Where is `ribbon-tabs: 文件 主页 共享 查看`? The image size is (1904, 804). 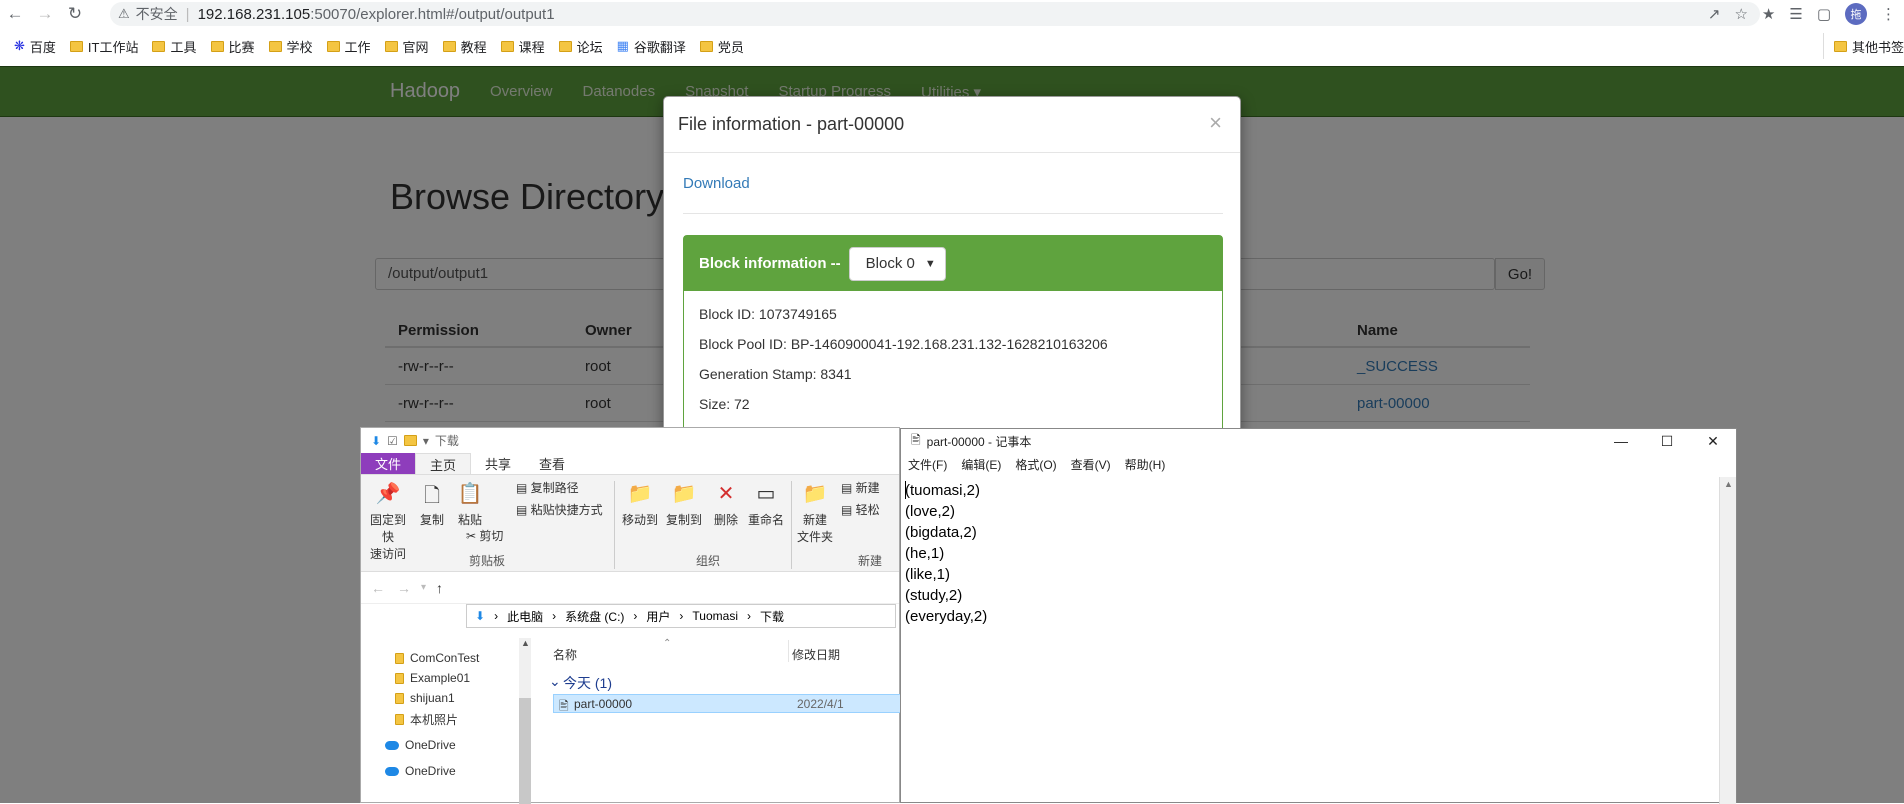 ribbon-tabs: 文件 主页 共享 查看 is located at coordinates (630, 463).